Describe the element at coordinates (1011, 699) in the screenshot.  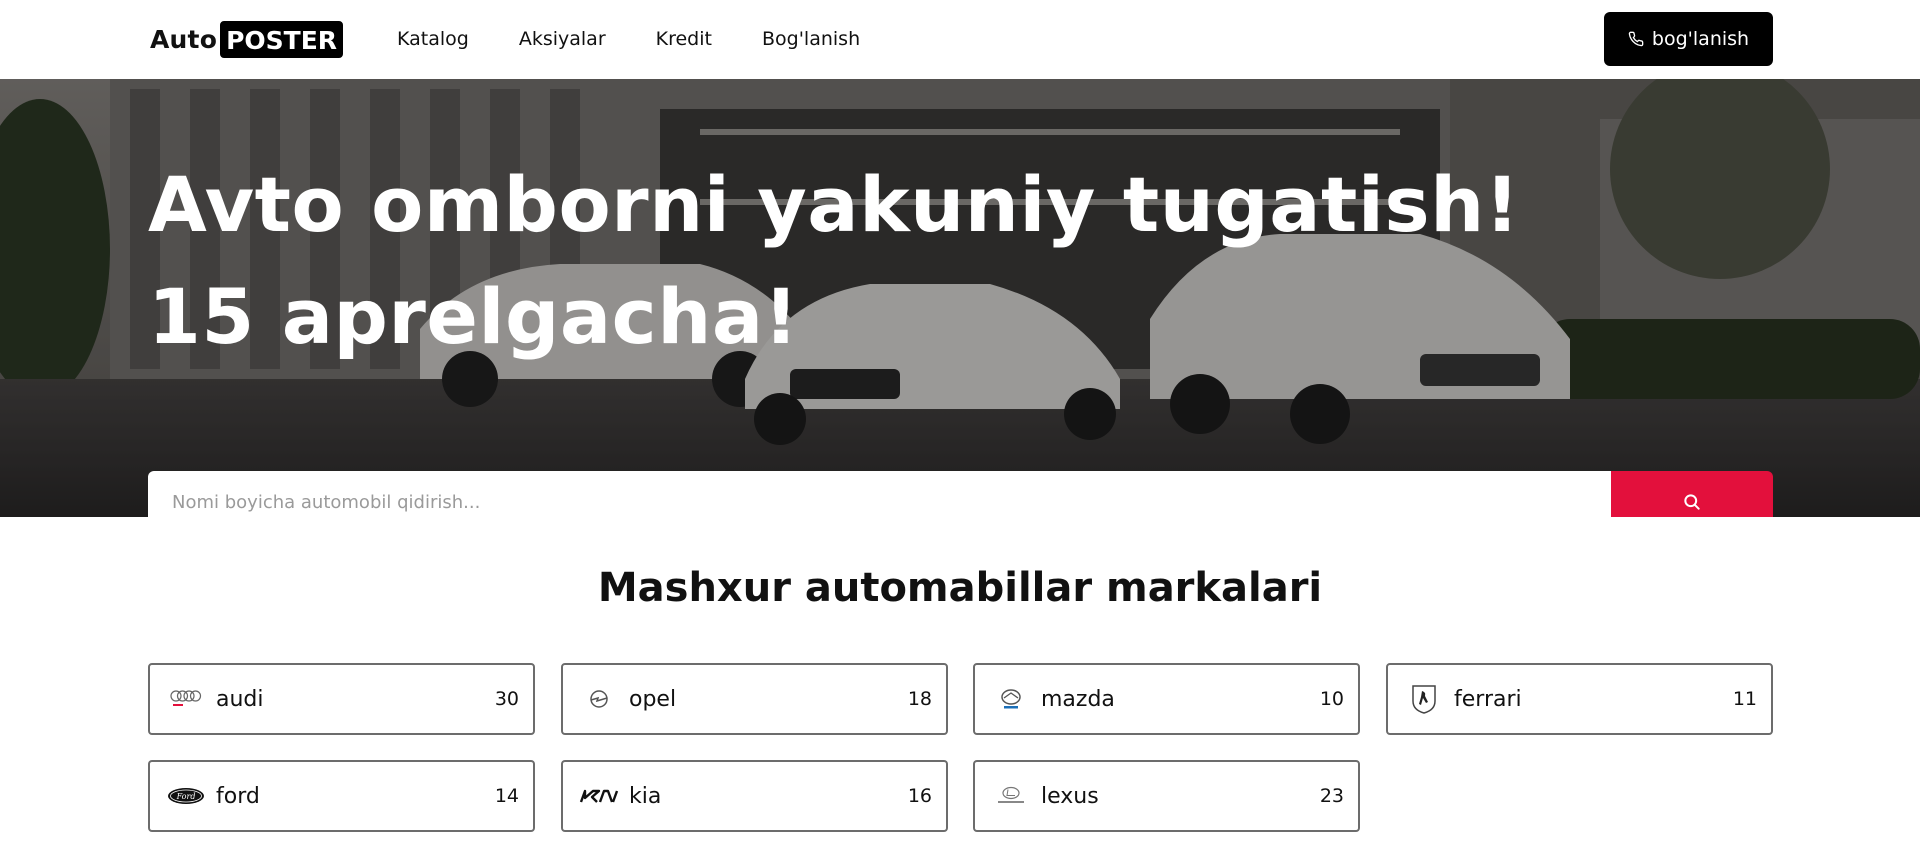
I see `mazda-logo-icon` at that location.